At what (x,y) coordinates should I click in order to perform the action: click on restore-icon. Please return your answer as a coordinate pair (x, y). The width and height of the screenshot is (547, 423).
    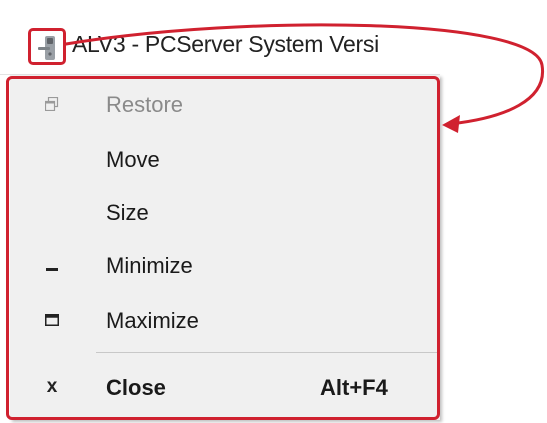
    Looking at the image, I should click on (52, 104).